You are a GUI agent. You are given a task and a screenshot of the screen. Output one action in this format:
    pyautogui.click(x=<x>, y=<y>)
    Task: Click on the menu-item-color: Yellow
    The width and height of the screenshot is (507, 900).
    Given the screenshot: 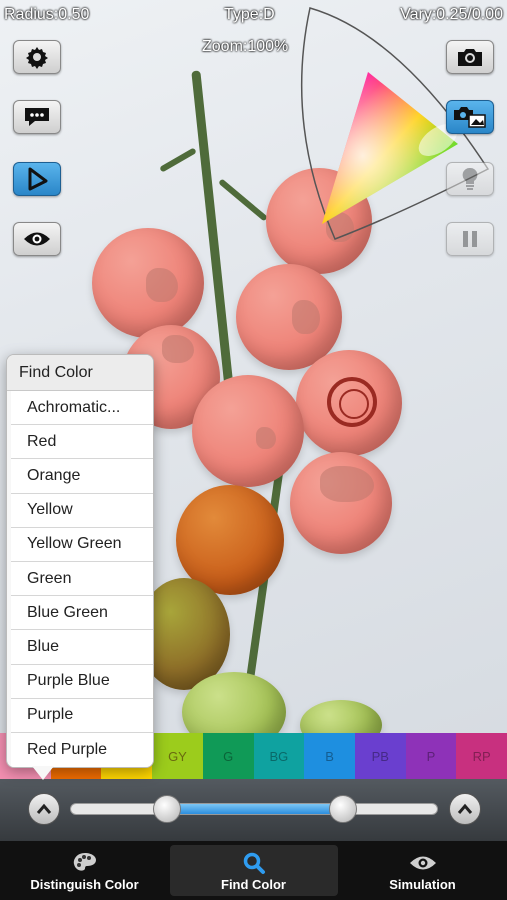 What is the action you would take?
    pyautogui.click(x=82, y=510)
    